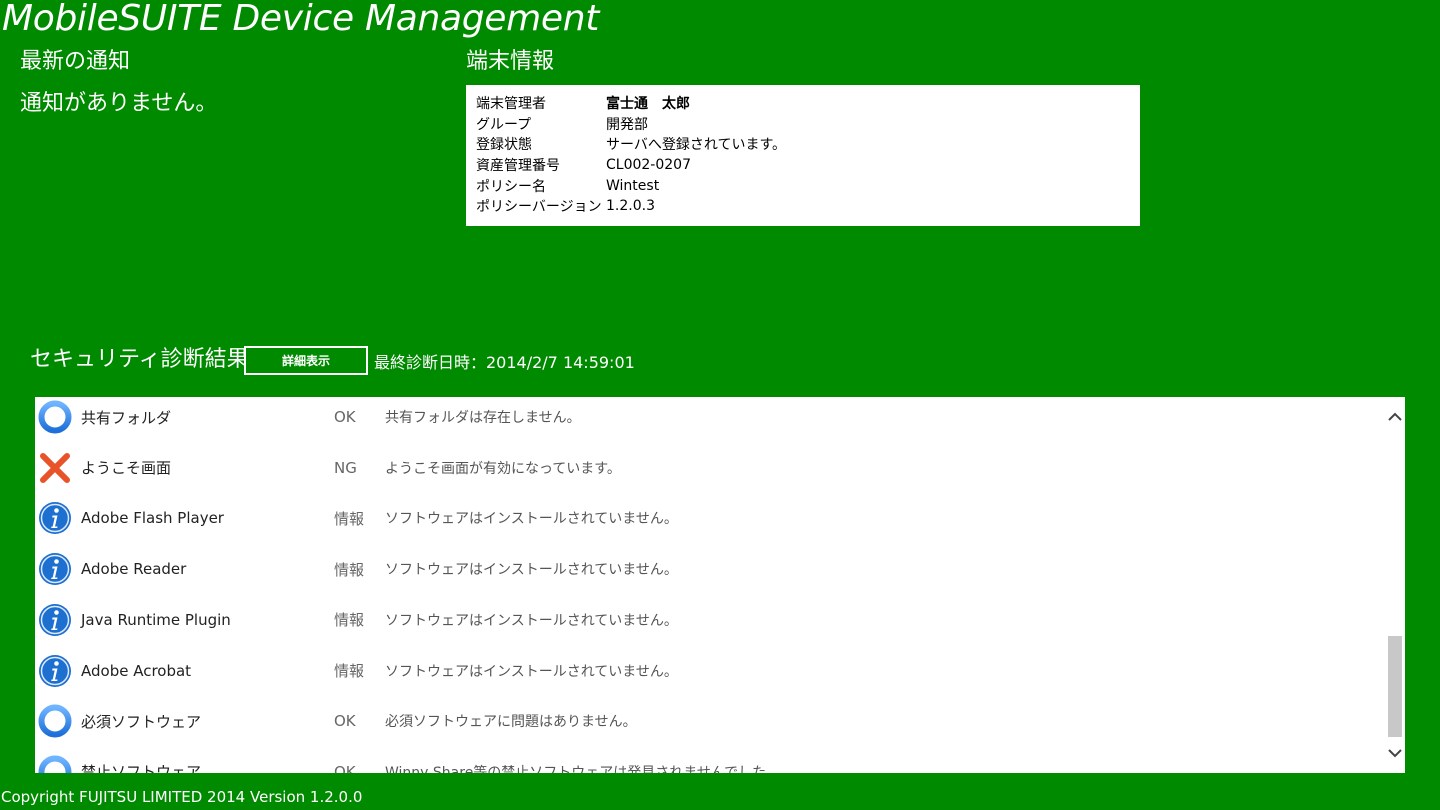 The image size is (1440, 810). What do you see at coordinates (803, 144) in the screenshot?
I see `device-info-row: 登録状態 サーバへ登録されています。` at bounding box center [803, 144].